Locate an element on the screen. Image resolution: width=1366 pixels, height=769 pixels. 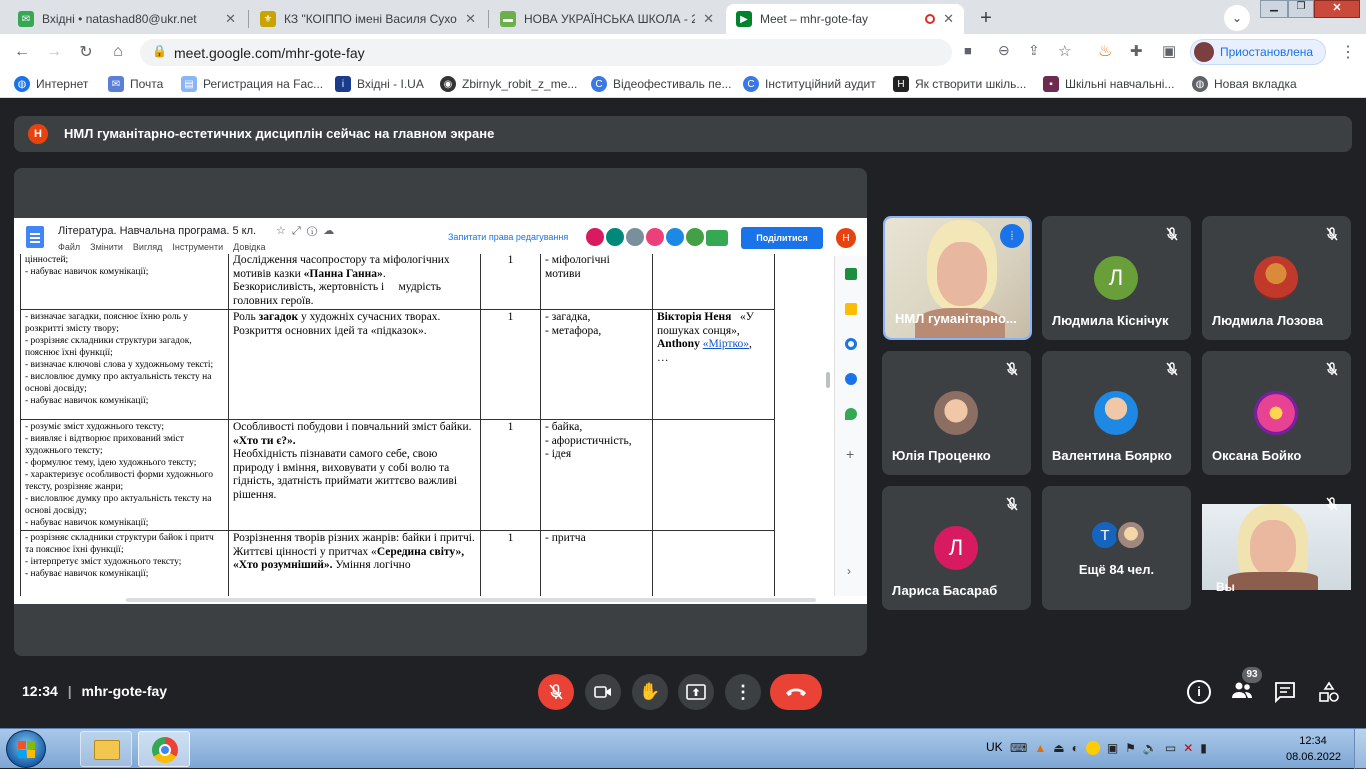
menu-file: Файл is located at coordinates (69, 247).